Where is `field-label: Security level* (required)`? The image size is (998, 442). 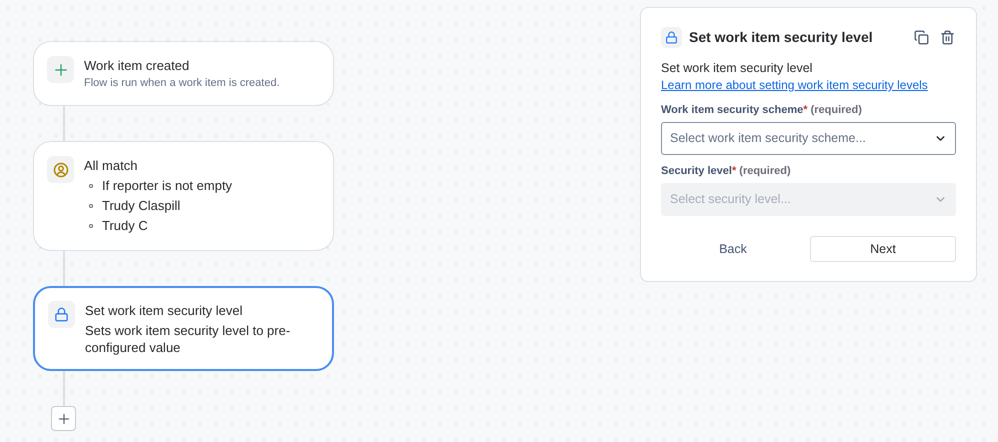 field-label: Security level* (required) is located at coordinates (726, 171).